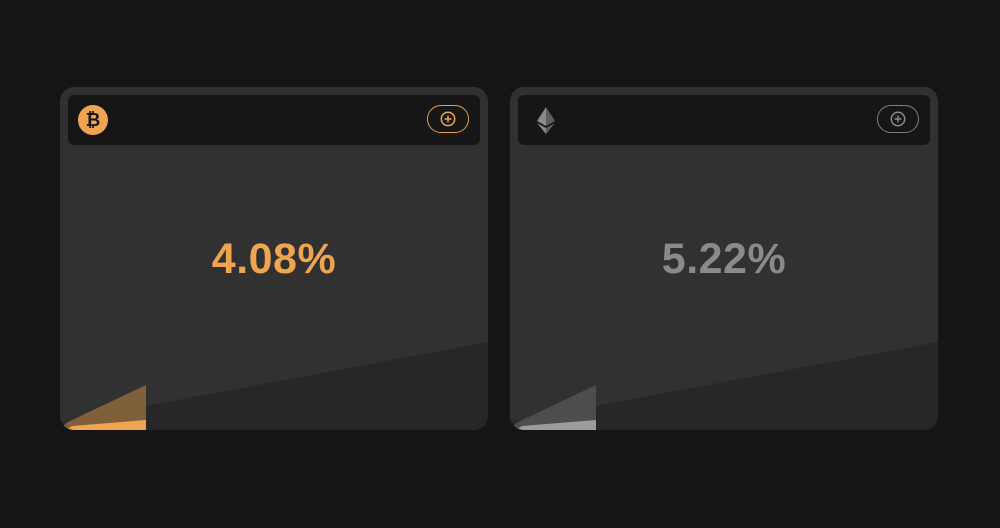  I want to click on bitcoin-icon: ₿, so click(93, 120).